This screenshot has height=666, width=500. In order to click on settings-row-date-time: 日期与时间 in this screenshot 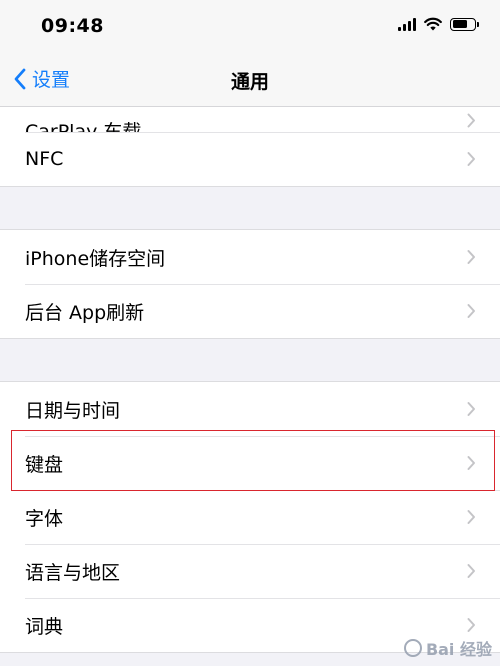, I will do `click(250, 409)`.